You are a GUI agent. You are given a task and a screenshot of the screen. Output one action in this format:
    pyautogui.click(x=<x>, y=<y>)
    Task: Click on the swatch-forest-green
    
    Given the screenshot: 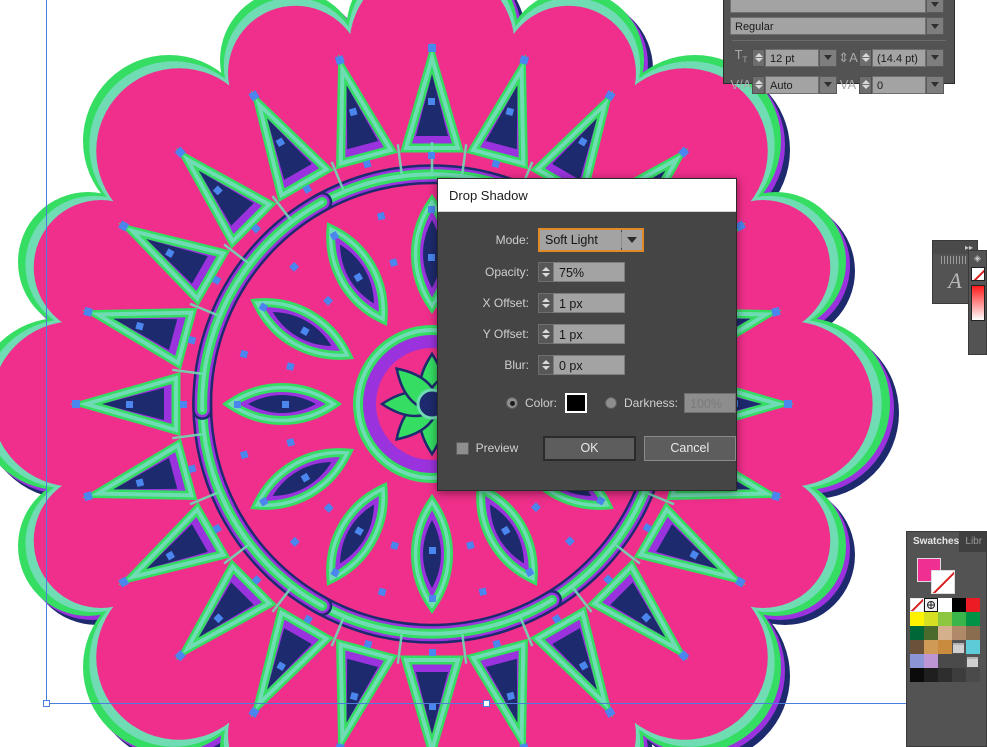 What is the action you would take?
    pyautogui.click(x=917, y=633)
    